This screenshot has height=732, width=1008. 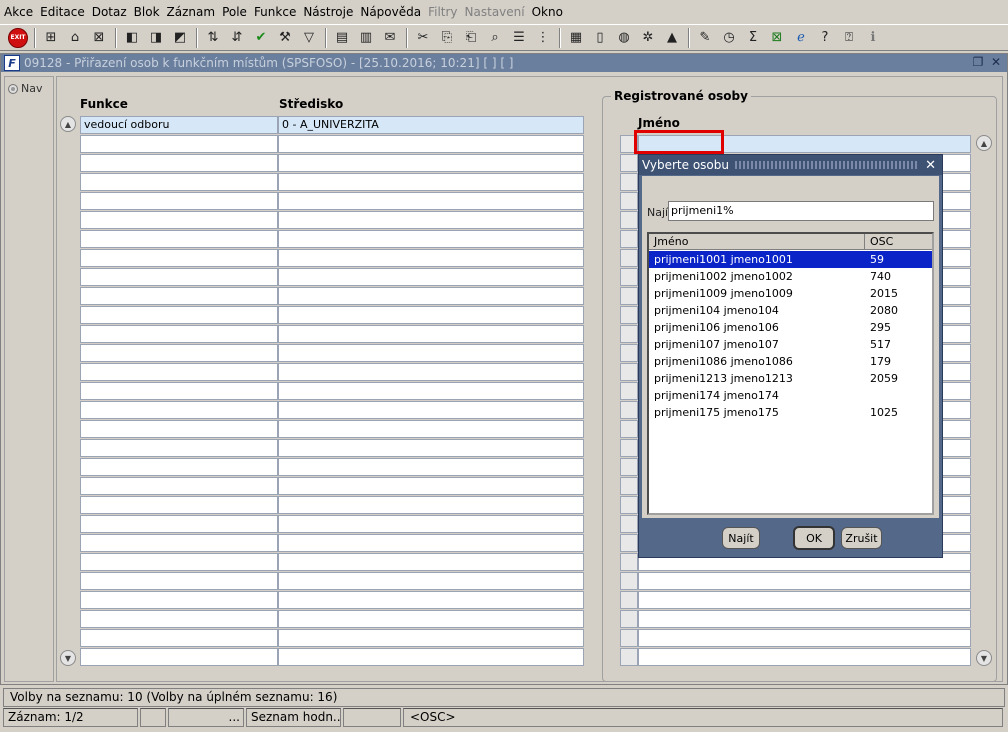 I want to click on confirm-icon: ✔, so click(x=261, y=38).